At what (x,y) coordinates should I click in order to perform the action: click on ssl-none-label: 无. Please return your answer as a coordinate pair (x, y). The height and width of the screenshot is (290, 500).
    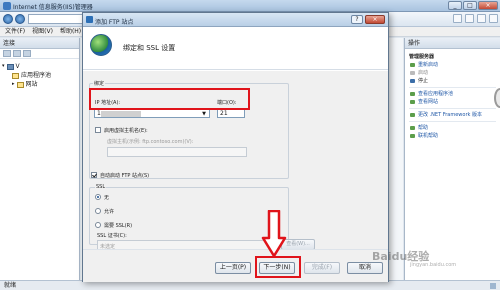
    Looking at the image, I should click on (107, 198).